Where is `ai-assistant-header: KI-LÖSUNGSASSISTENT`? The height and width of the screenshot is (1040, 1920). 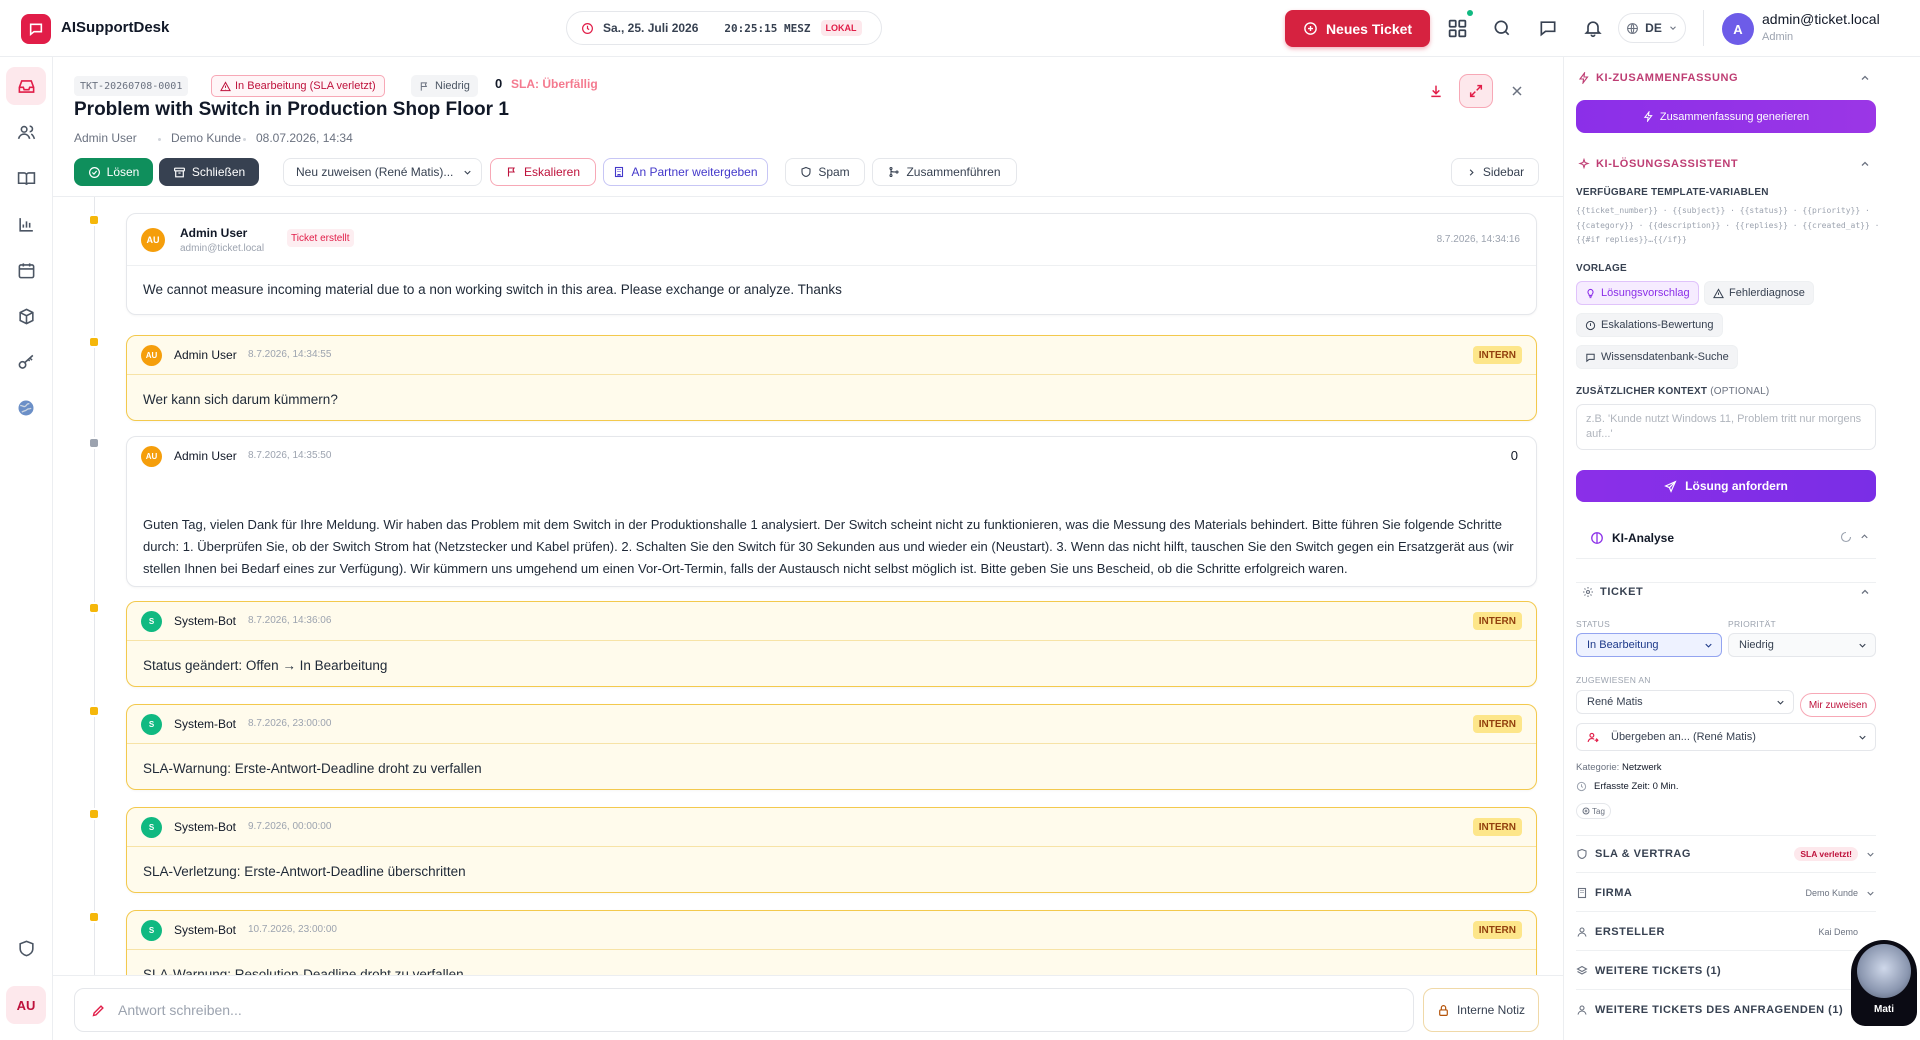 ai-assistant-header: KI-LÖSUNGSASSISTENT is located at coordinates (1658, 164).